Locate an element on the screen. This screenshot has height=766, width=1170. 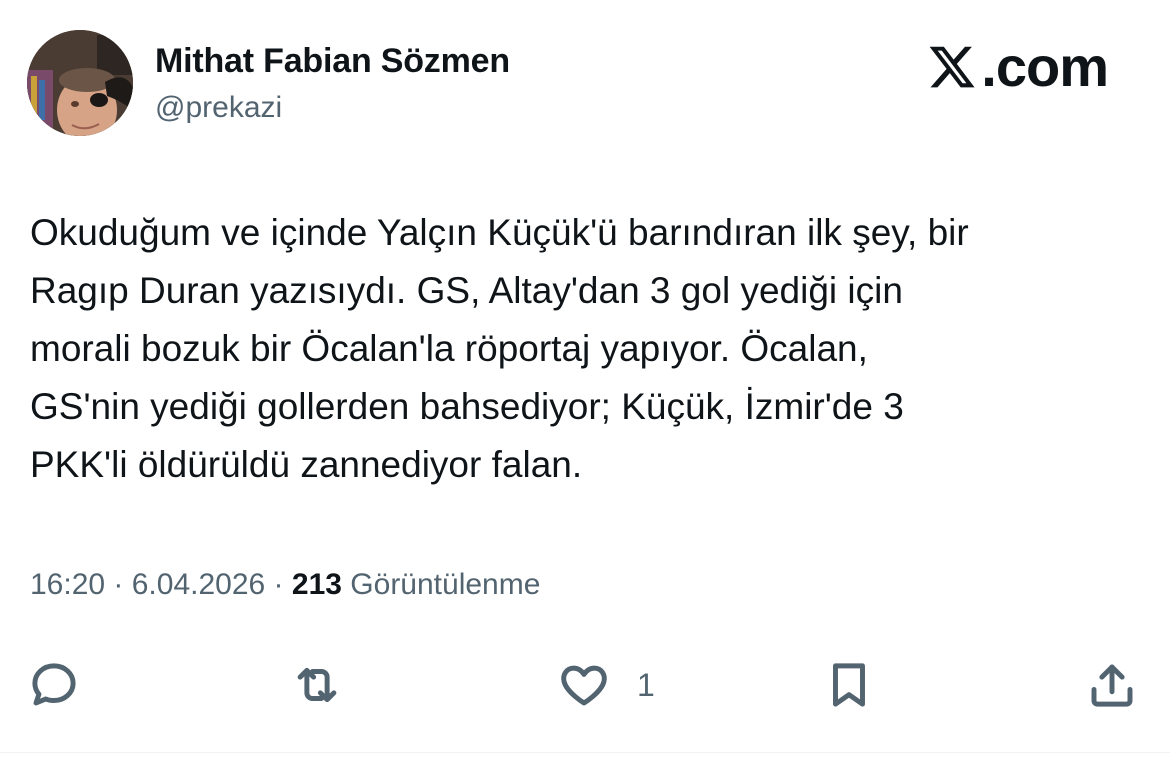
bookmark-button is located at coordinates (849, 685).